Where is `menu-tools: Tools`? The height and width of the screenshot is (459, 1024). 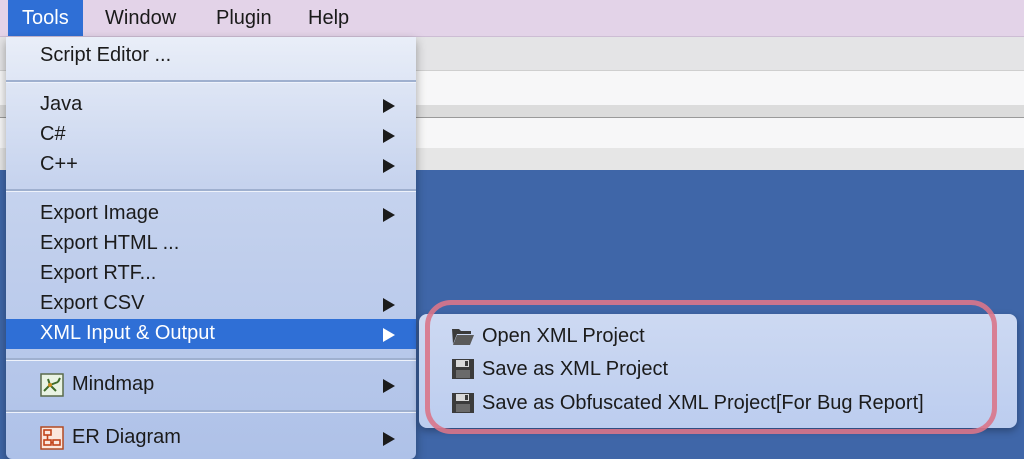 menu-tools: Tools is located at coordinates (45, 18).